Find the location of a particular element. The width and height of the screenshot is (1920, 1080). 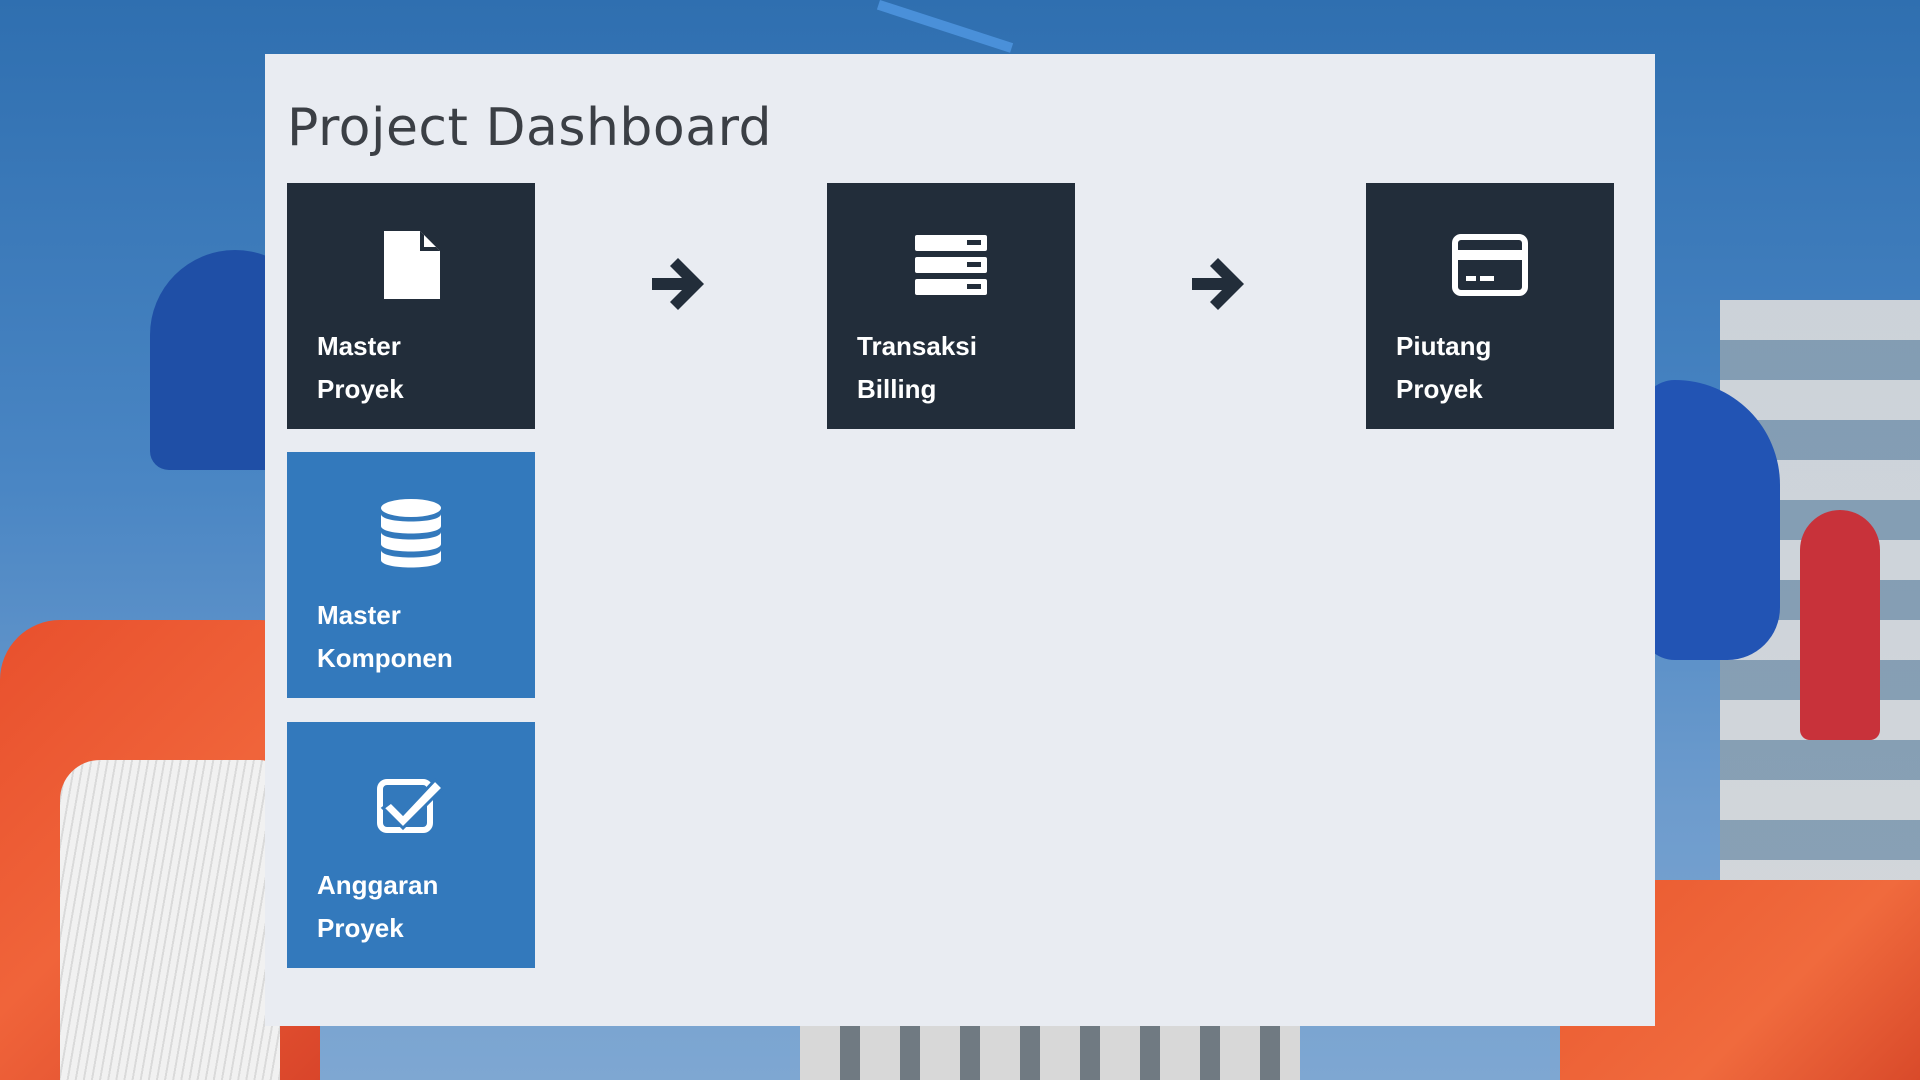

database-icon is located at coordinates (411, 534).